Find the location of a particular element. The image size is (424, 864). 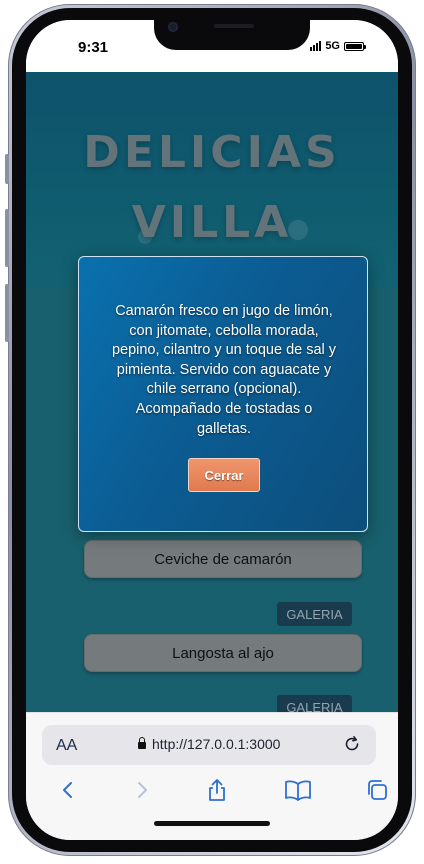

close-button: Cerrar is located at coordinates (224, 475).